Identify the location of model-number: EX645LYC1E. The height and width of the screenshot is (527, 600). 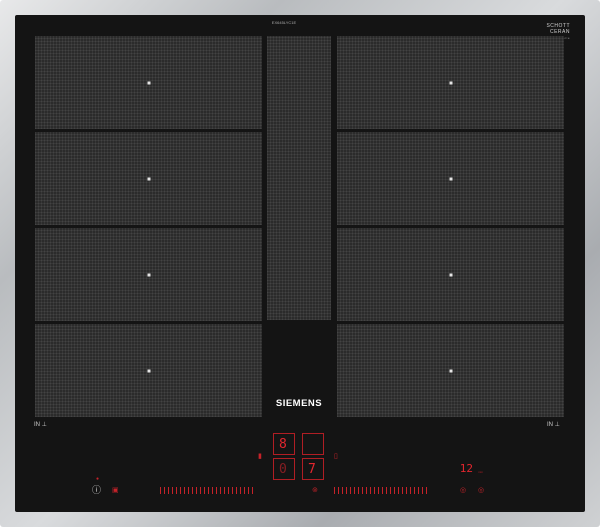
(284, 22).